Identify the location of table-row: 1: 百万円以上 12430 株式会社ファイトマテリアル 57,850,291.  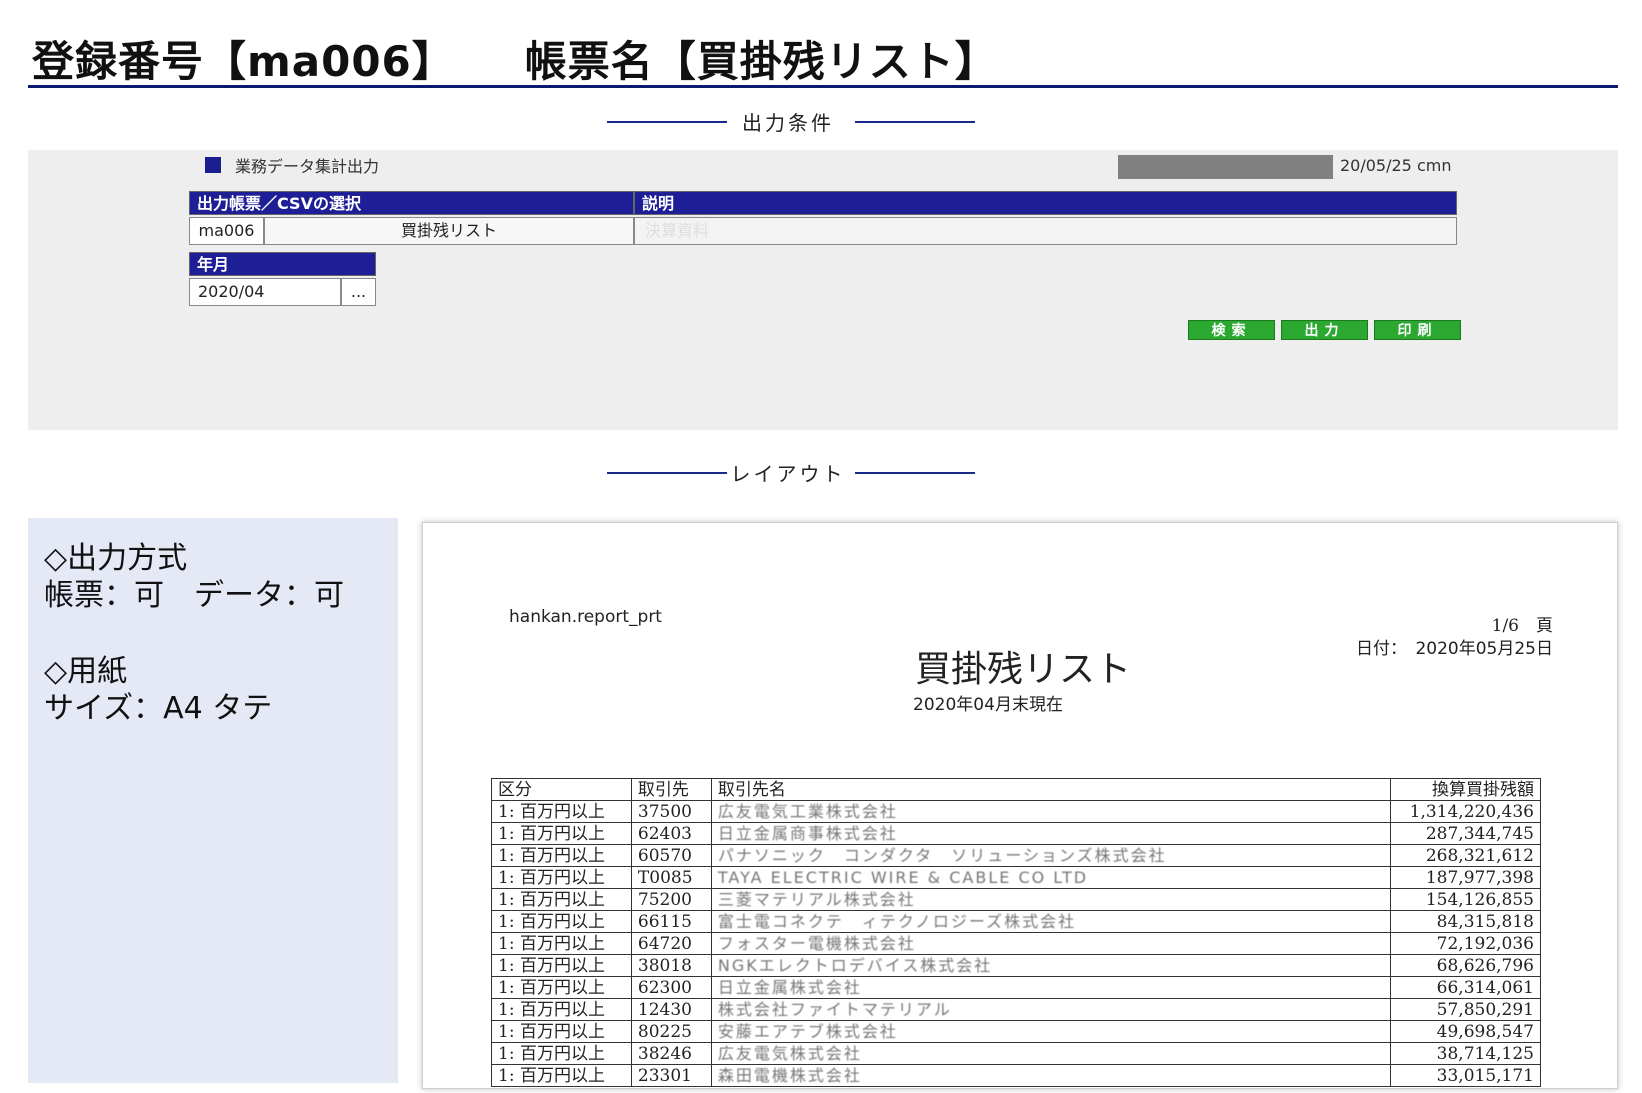
(1016, 1009).